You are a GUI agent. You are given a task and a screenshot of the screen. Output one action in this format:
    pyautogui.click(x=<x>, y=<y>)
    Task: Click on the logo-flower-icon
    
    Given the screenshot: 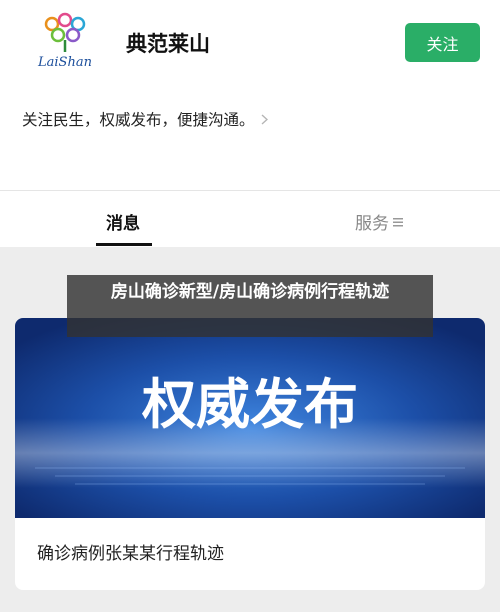 What is the action you would take?
    pyautogui.click(x=65, y=32)
    